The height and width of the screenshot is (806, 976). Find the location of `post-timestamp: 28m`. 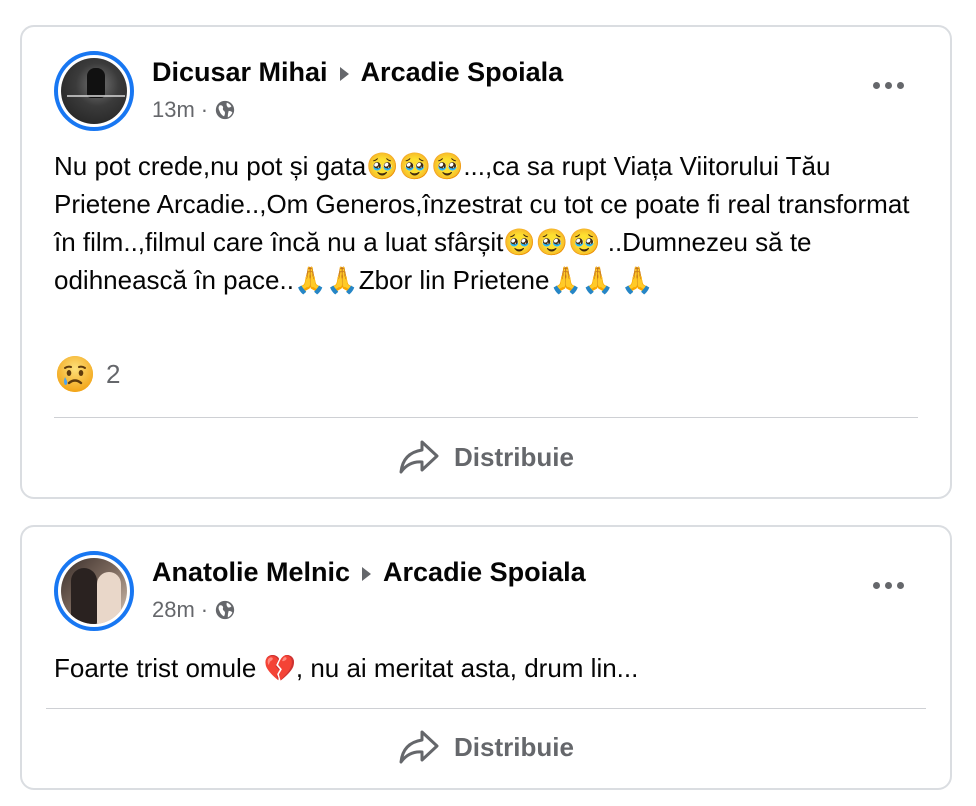

post-timestamp: 28m is located at coordinates (173, 610).